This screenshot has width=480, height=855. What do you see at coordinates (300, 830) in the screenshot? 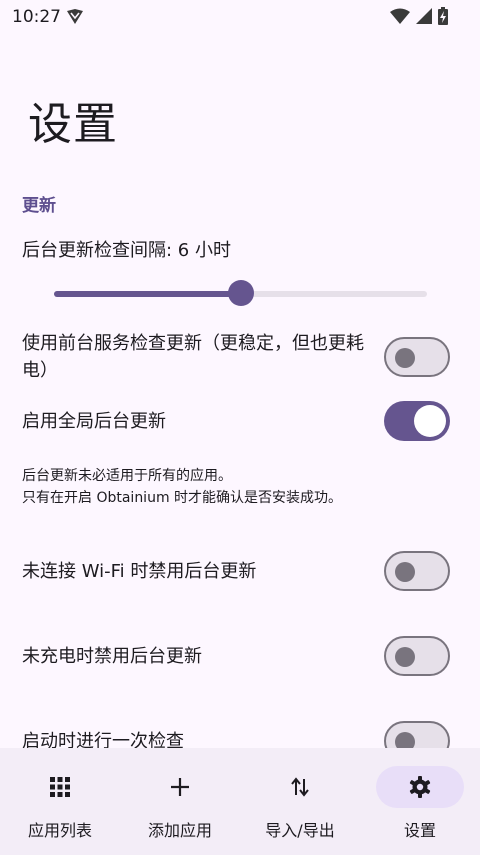
I see `nav-label-import-export: 导入/导出` at bounding box center [300, 830].